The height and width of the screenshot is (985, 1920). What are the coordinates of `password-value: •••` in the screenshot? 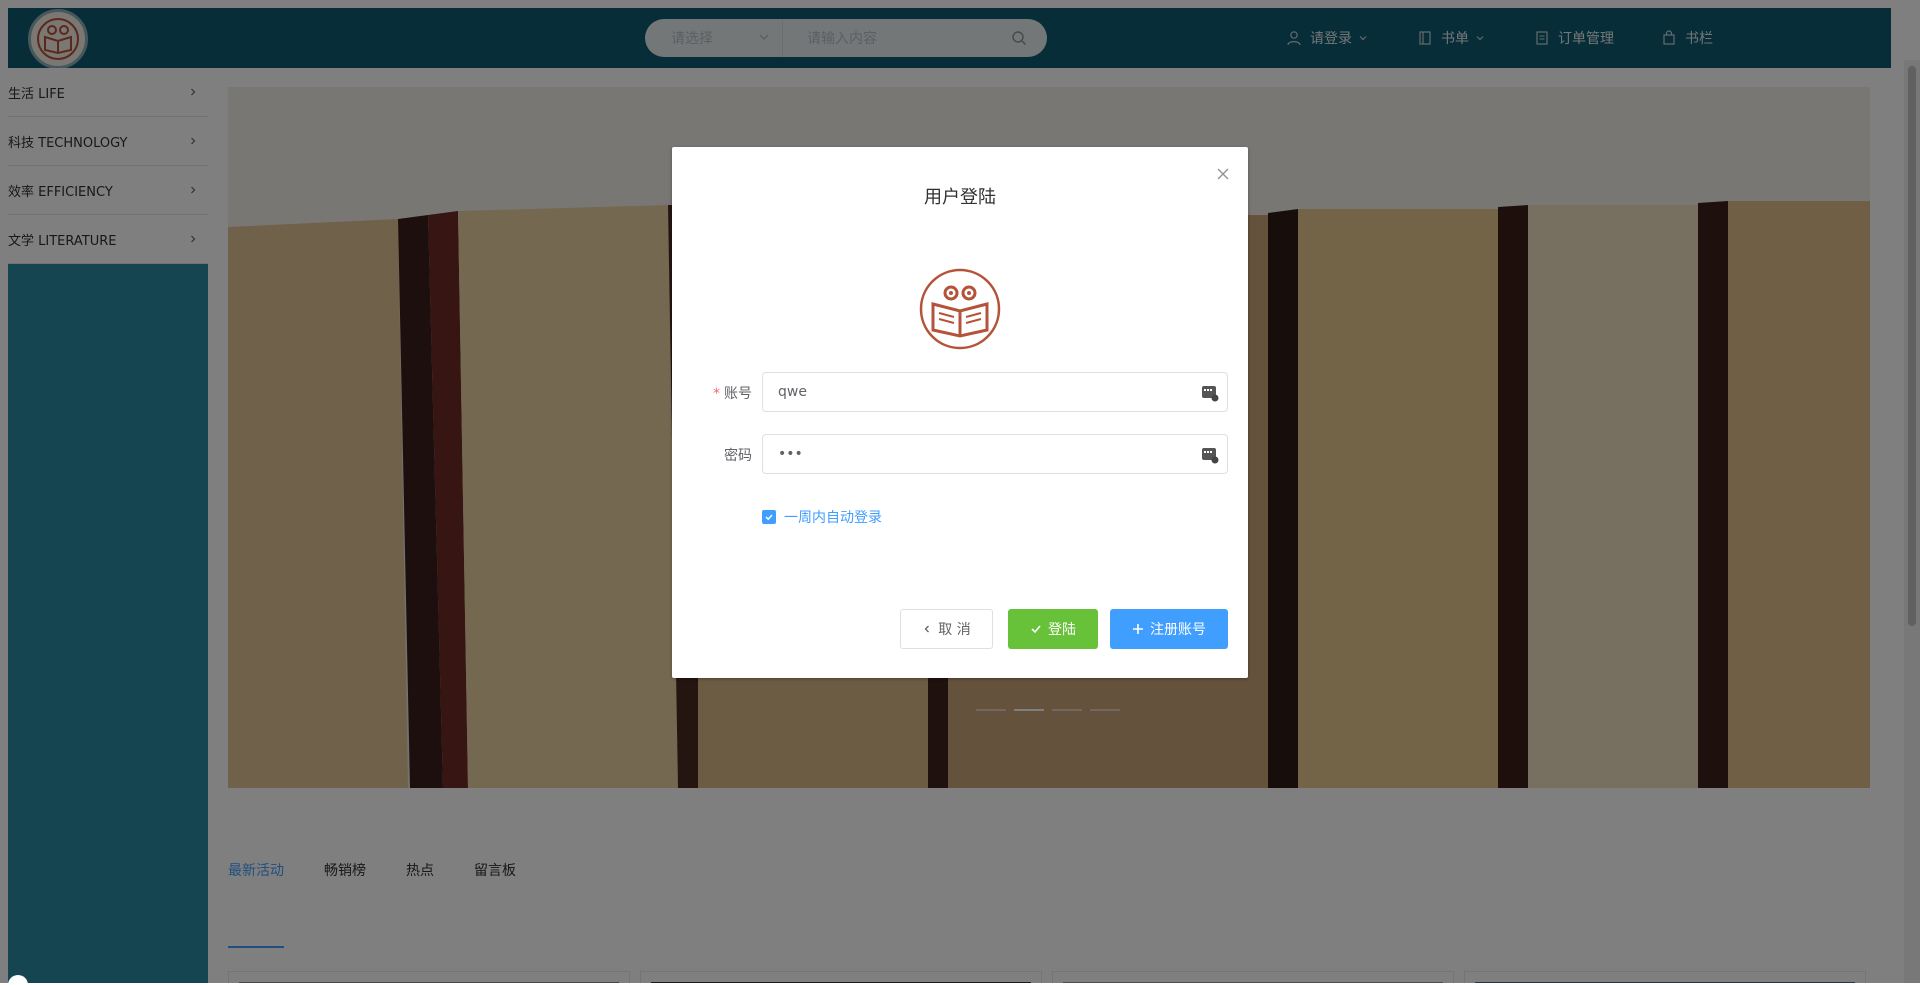 It's located at (790, 454).